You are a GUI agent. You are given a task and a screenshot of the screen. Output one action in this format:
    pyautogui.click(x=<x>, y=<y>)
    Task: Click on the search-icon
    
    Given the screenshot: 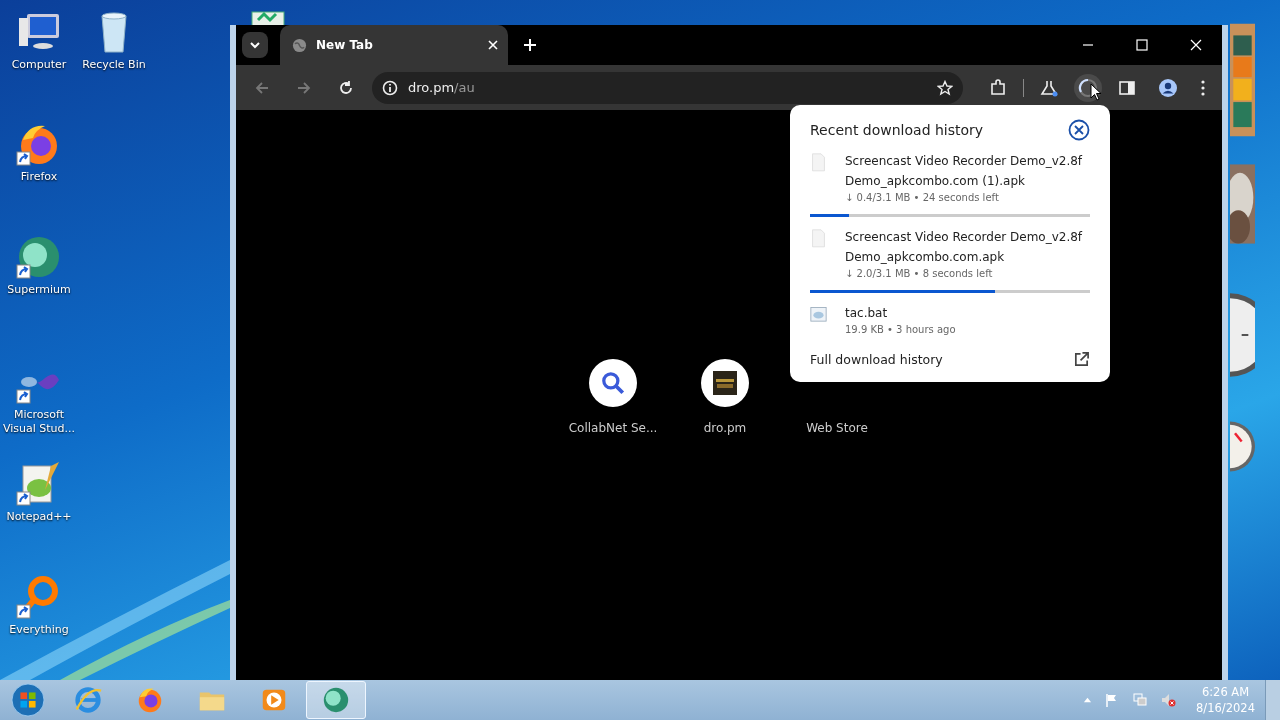 What is the action you would take?
    pyautogui.click(x=613, y=383)
    